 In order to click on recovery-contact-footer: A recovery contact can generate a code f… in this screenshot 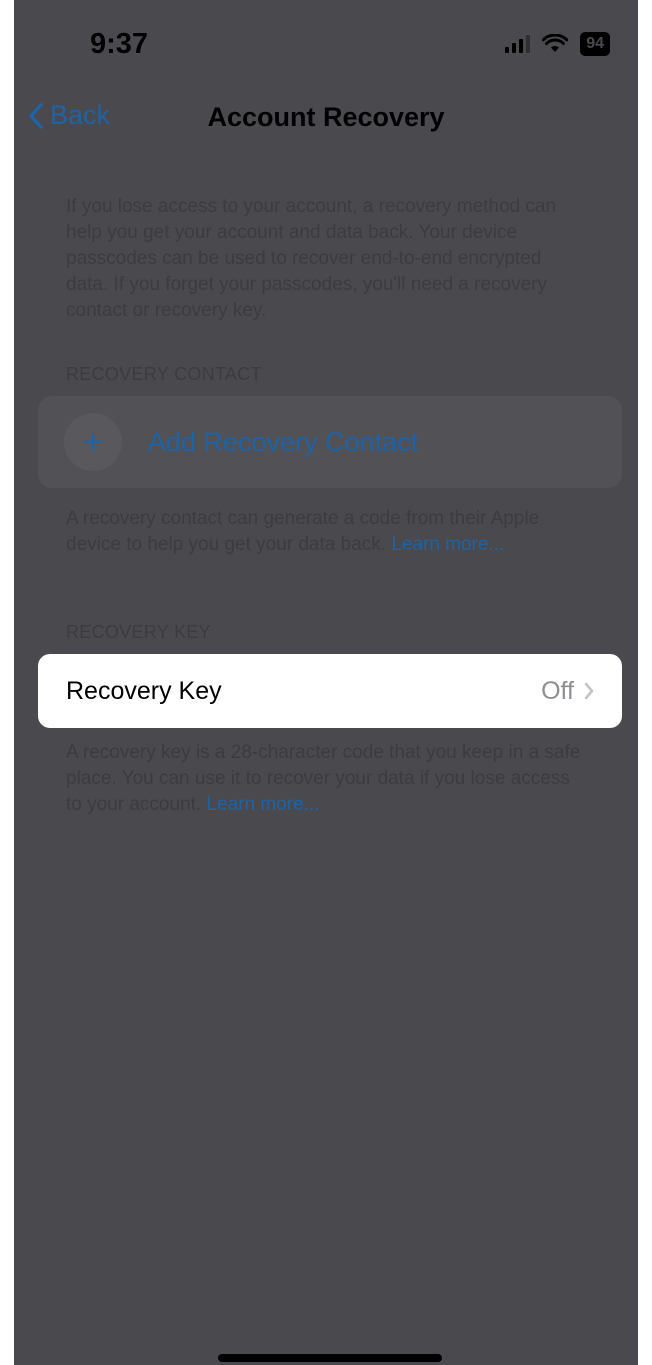, I will do `click(326, 532)`.